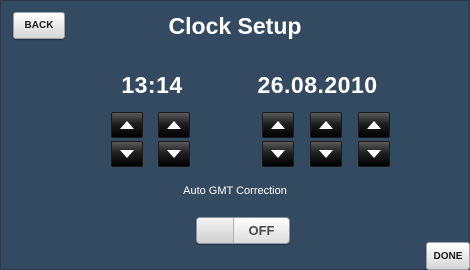 This screenshot has height=270, width=470. I want to click on year-down-button, so click(374, 154).